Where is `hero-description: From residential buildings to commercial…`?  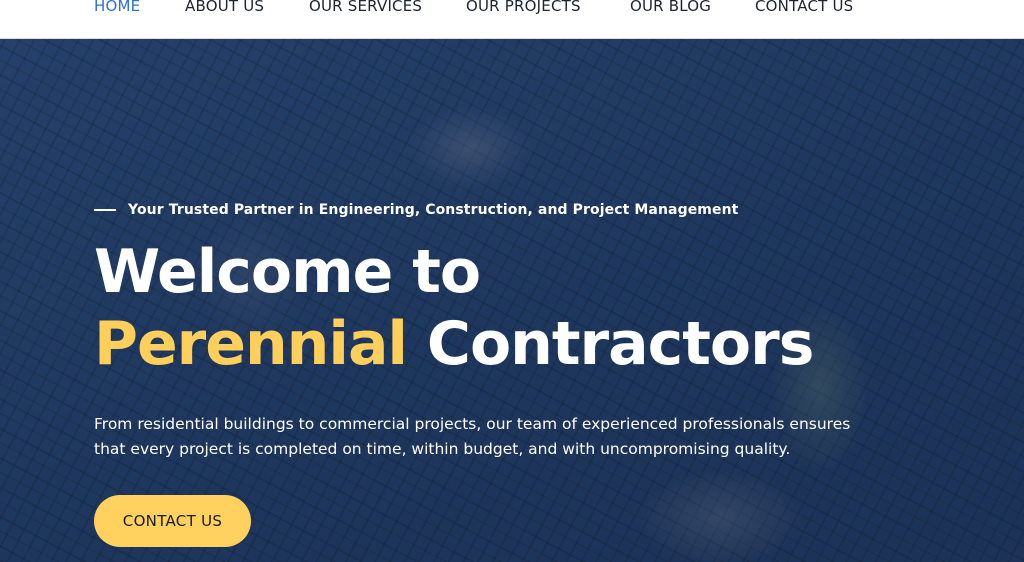
hero-description: From residential buildings to commercial… is located at coordinates (504, 437).